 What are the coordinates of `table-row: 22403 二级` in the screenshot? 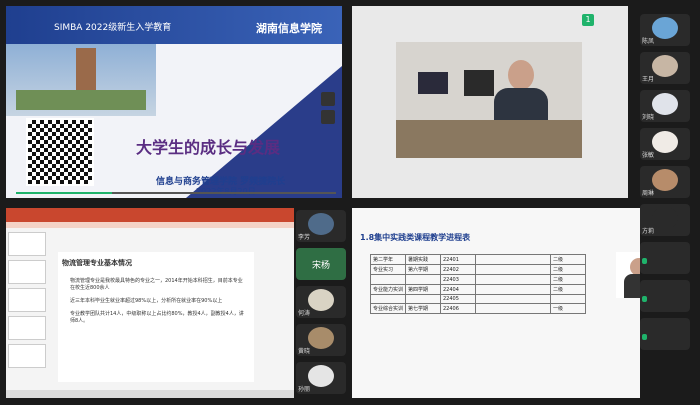 It's located at (478, 279).